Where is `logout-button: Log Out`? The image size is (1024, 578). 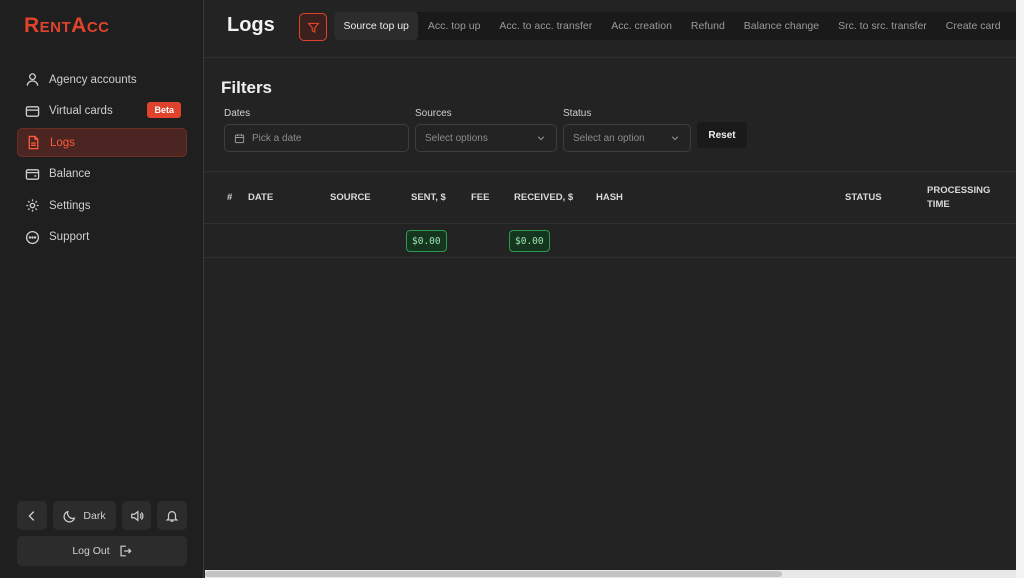 logout-button: Log Out is located at coordinates (102, 551).